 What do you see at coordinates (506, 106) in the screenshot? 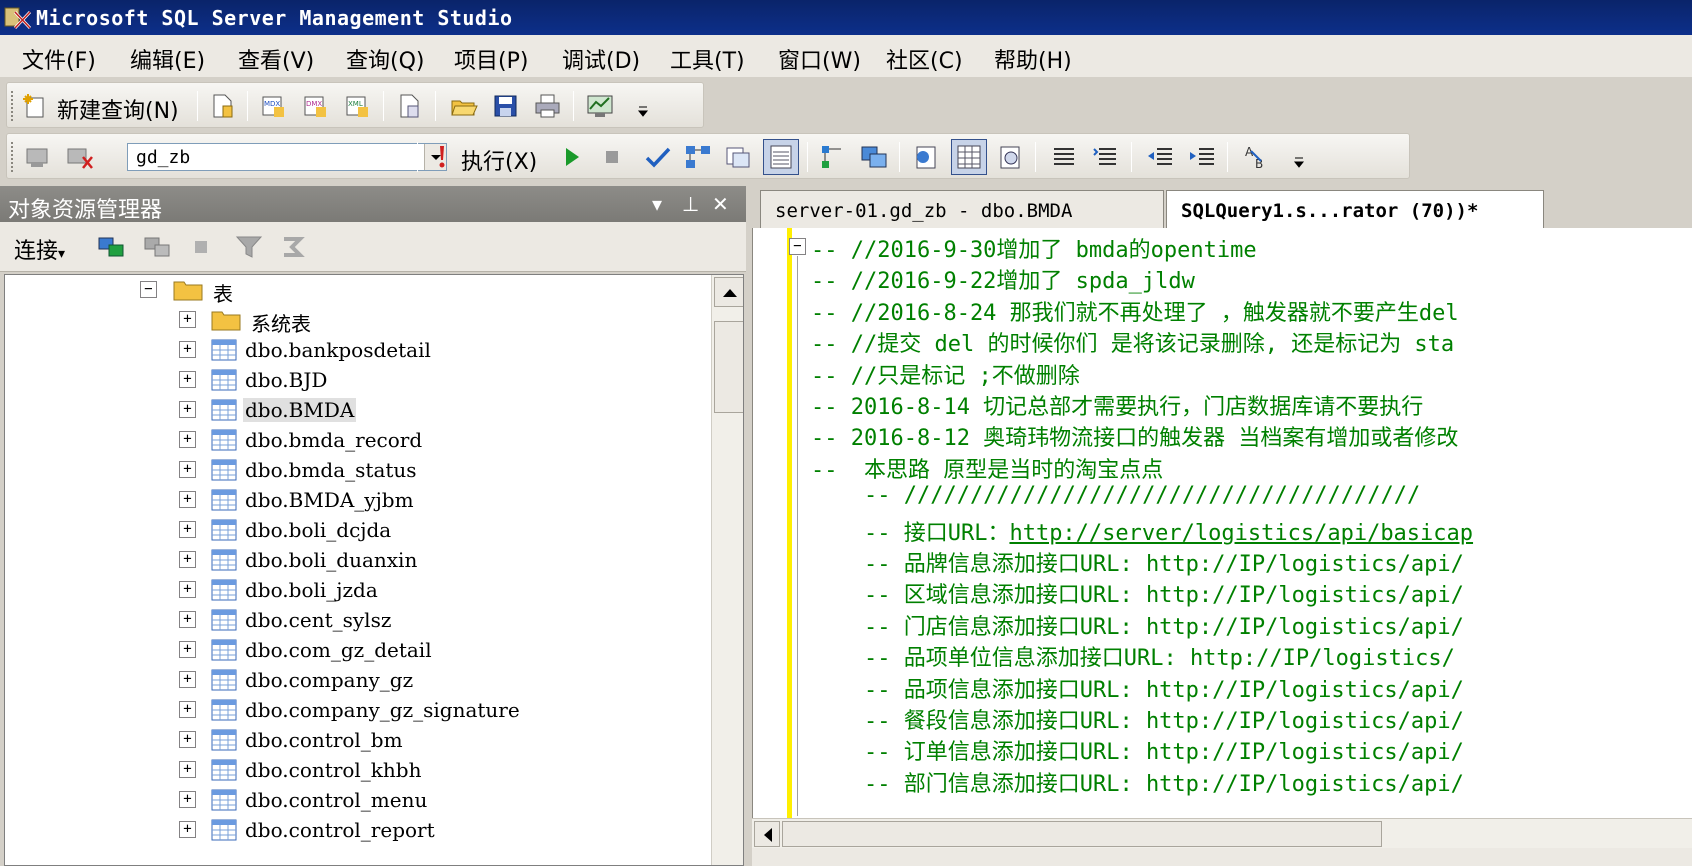
I see `save-icon` at bounding box center [506, 106].